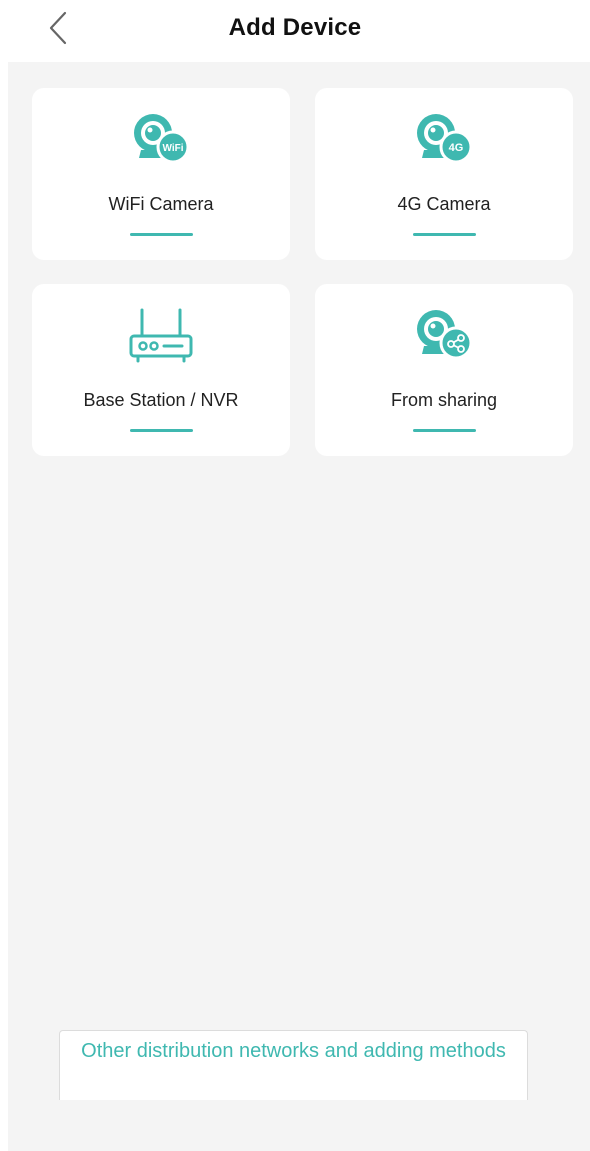  I want to click on from-sharing-label: From sharing, so click(444, 400).